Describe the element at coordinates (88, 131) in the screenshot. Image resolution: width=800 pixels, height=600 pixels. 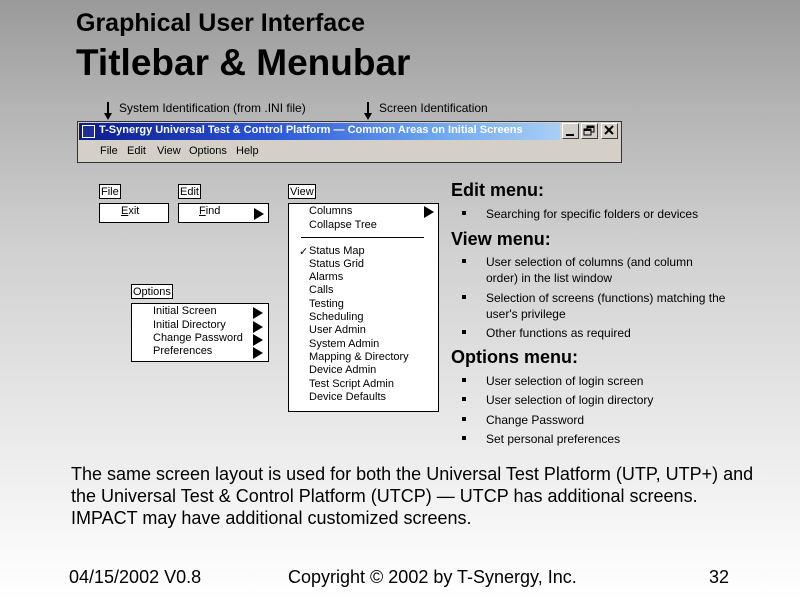
I see `app-icon` at that location.